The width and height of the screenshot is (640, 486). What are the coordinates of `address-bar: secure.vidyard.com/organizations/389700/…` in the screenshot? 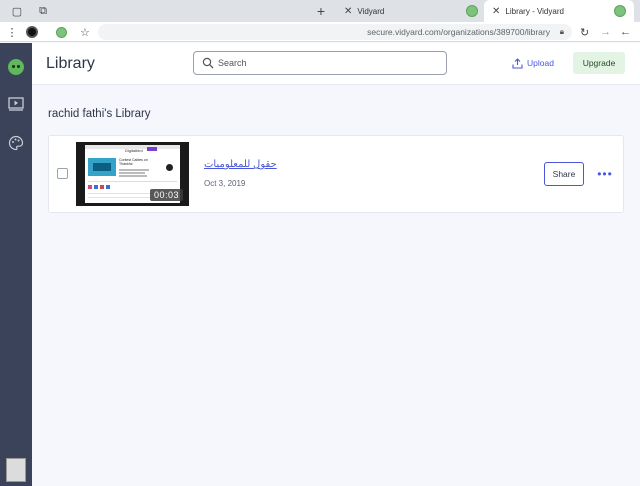 It's located at (335, 32).